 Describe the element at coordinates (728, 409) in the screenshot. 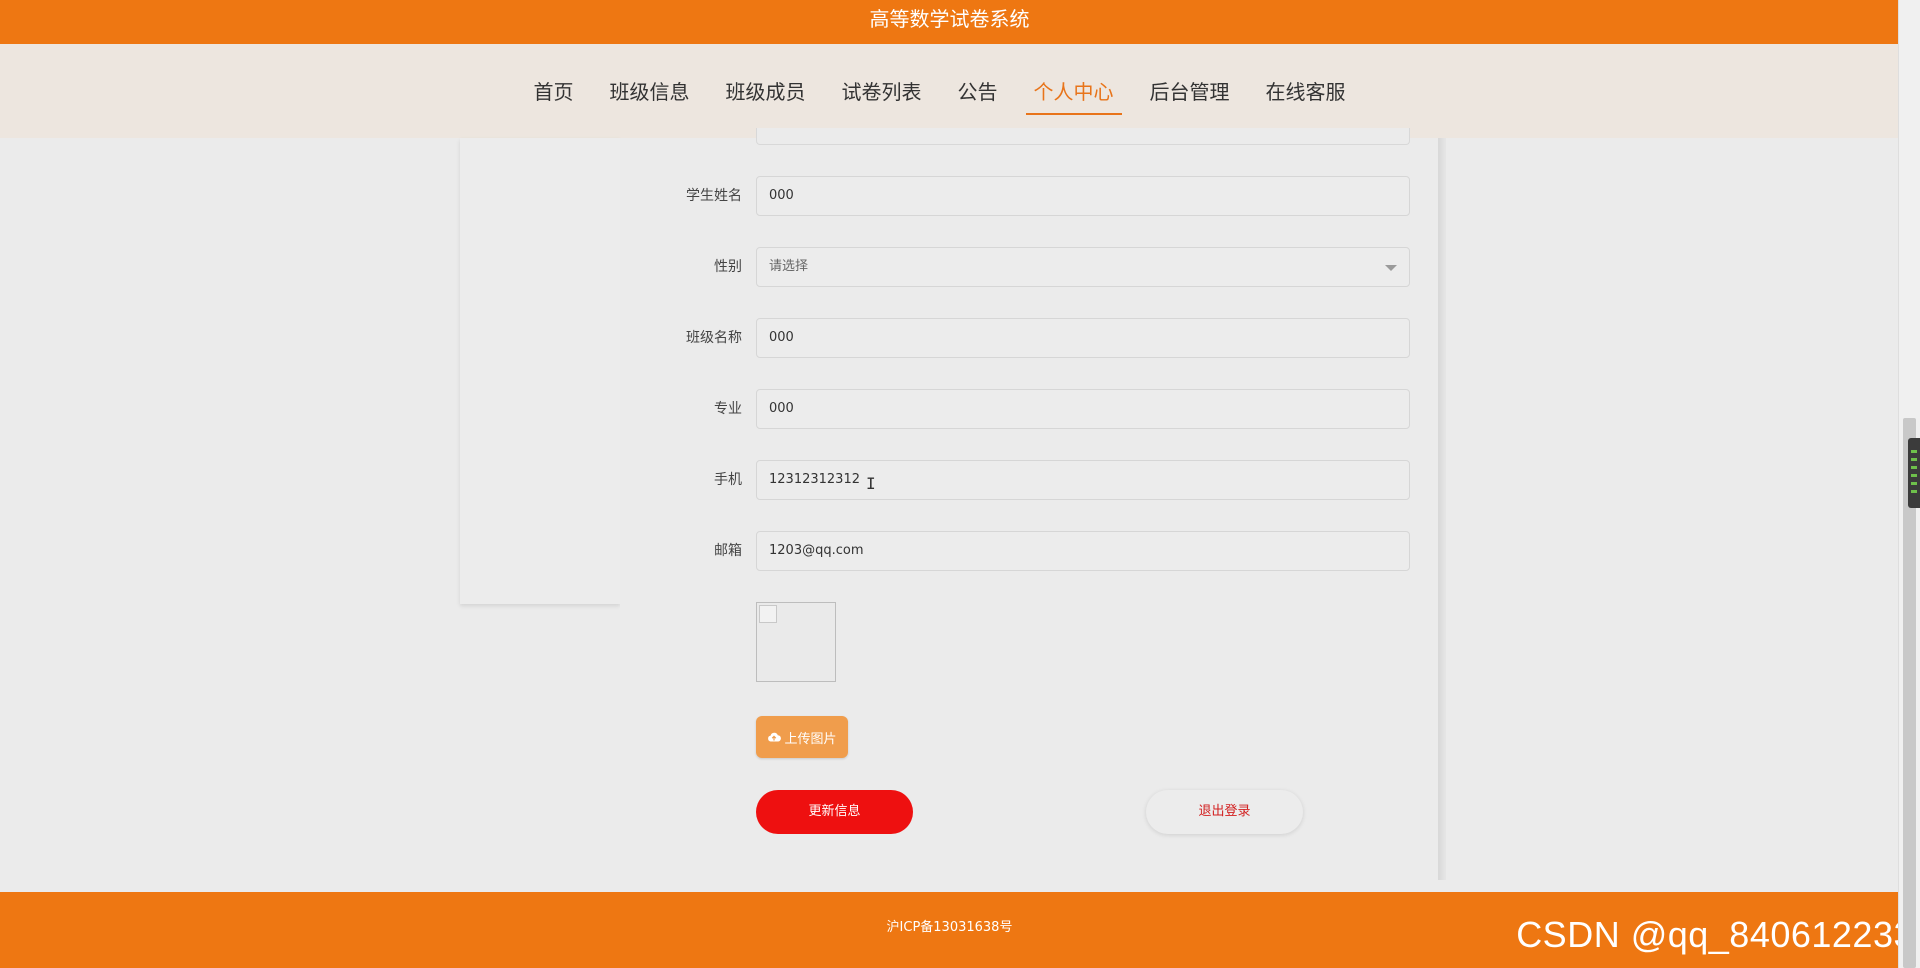

I see `major-label: 专业` at that location.